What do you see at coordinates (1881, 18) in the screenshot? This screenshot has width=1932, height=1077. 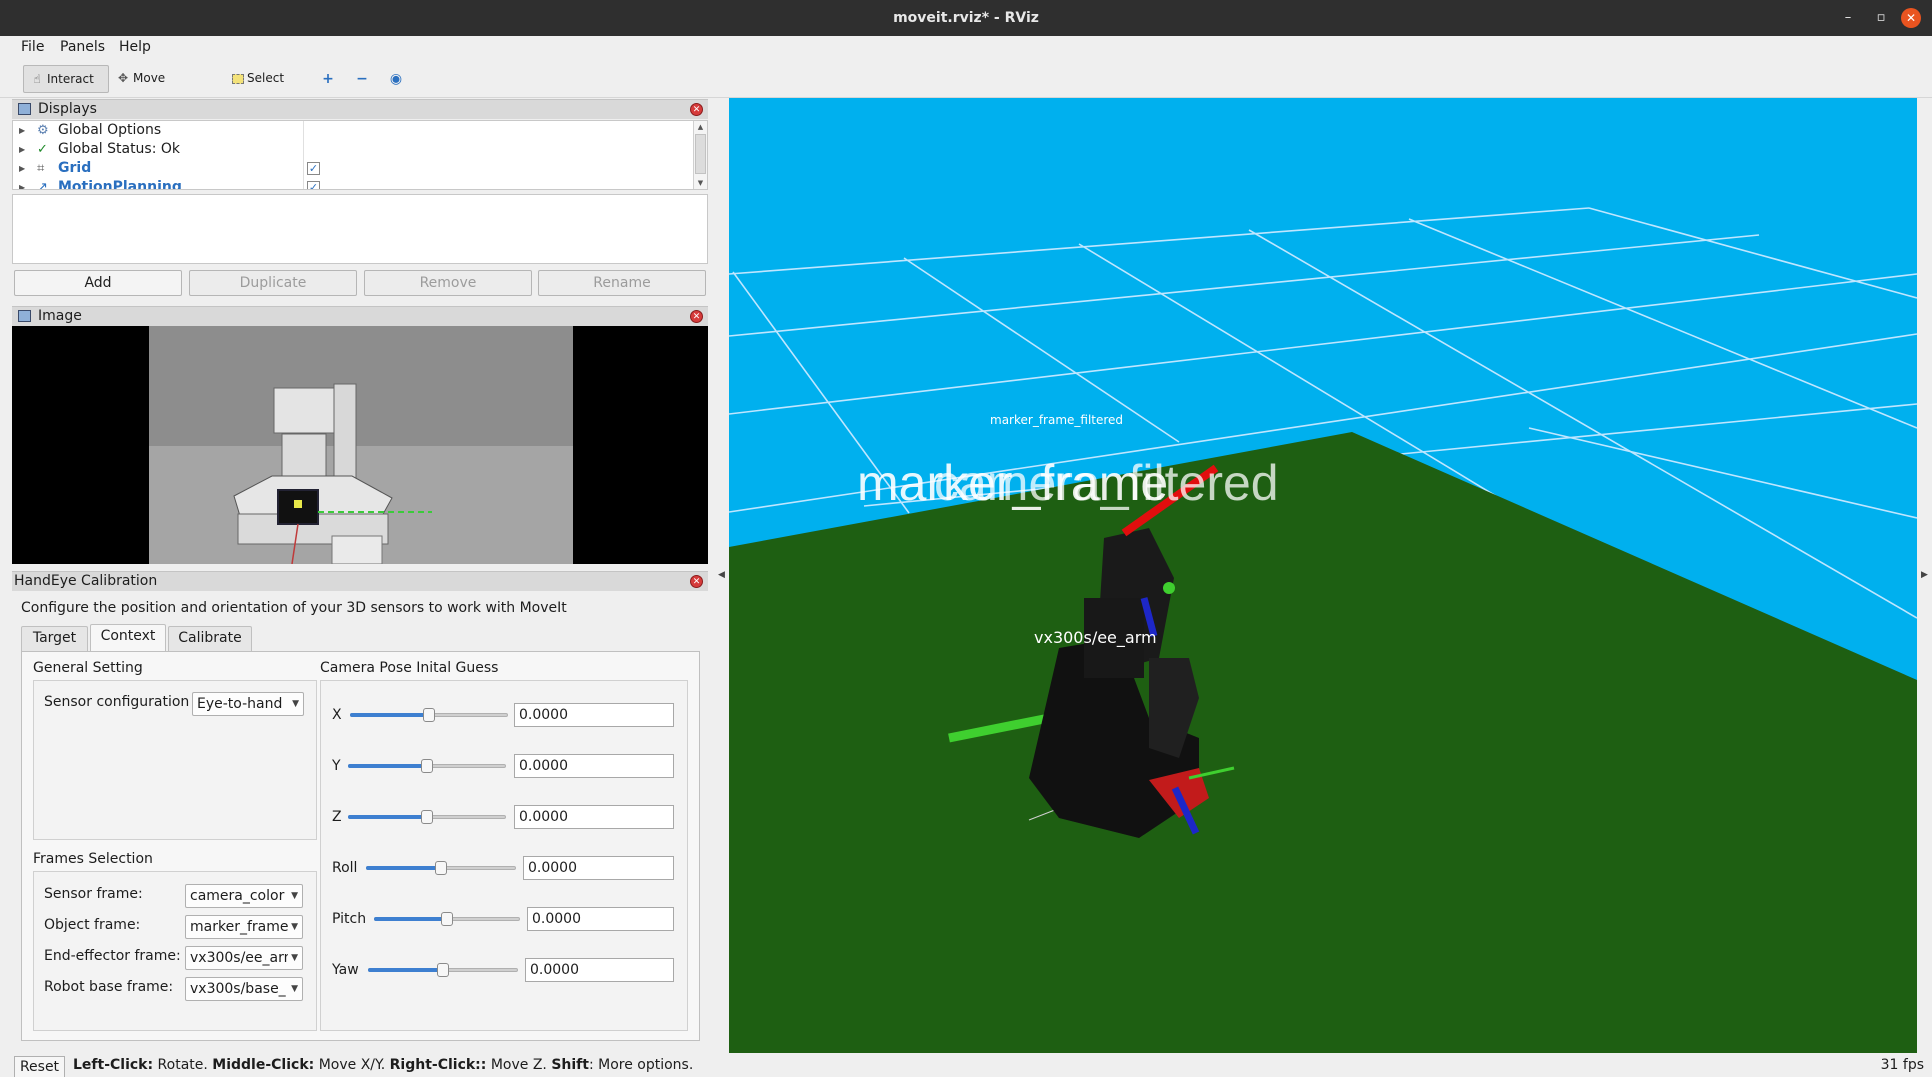 I see `restore-button: ▫` at bounding box center [1881, 18].